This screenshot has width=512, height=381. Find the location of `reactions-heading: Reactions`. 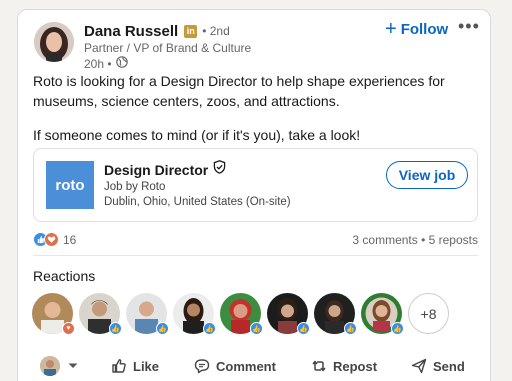

reactions-heading: Reactions is located at coordinates (64, 276).